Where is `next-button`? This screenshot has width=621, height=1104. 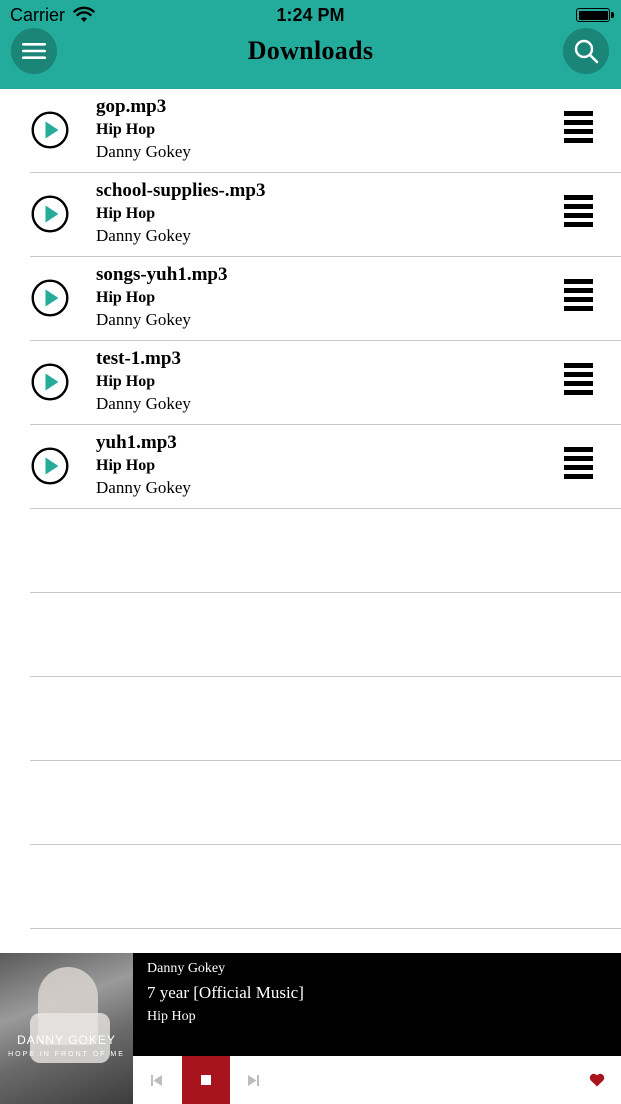 next-button is located at coordinates (253, 1080).